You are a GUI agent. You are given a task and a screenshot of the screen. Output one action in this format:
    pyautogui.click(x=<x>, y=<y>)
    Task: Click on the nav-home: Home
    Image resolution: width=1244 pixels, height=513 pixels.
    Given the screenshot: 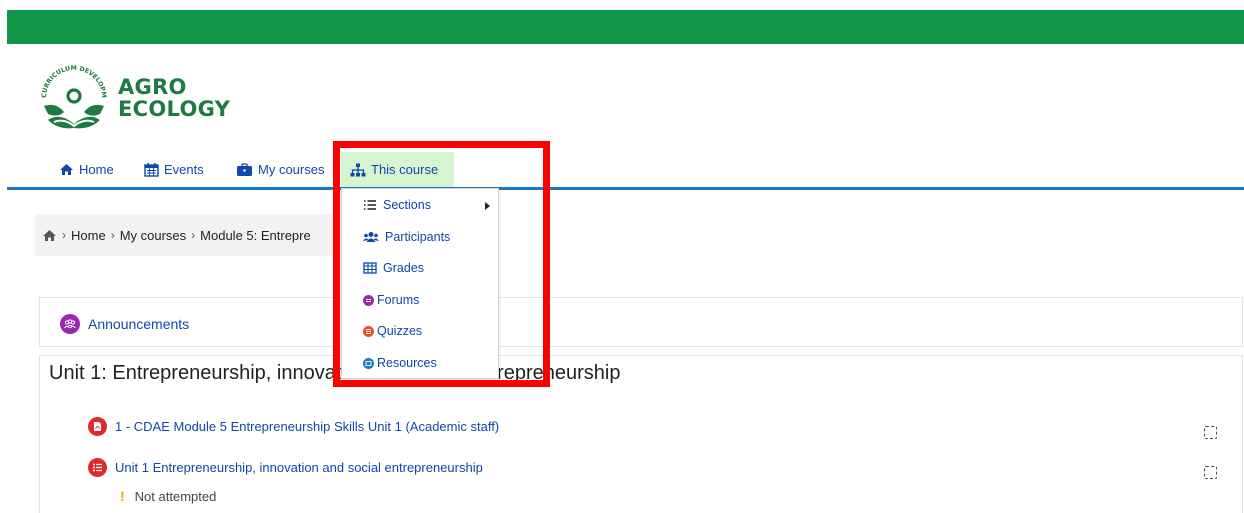 What is the action you would take?
    pyautogui.click(x=86, y=169)
    